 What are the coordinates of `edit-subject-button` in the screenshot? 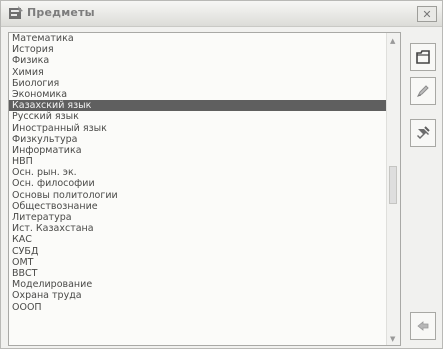 It's located at (423, 91).